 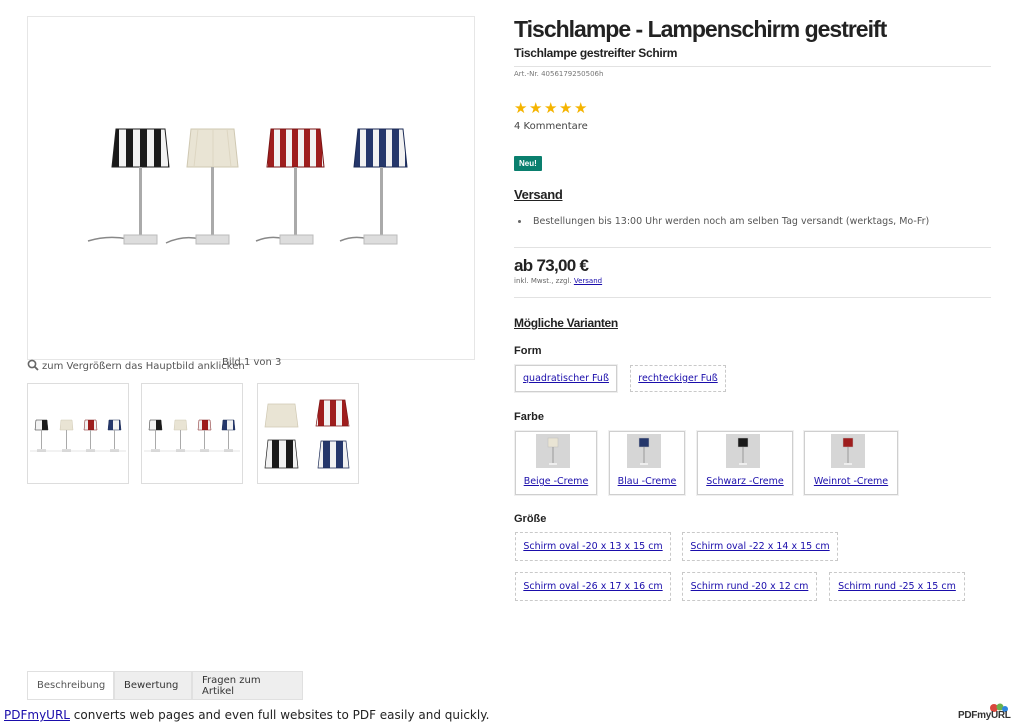 What do you see at coordinates (566, 323) in the screenshot?
I see `variants-heading: Mögliche Varianten` at bounding box center [566, 323].